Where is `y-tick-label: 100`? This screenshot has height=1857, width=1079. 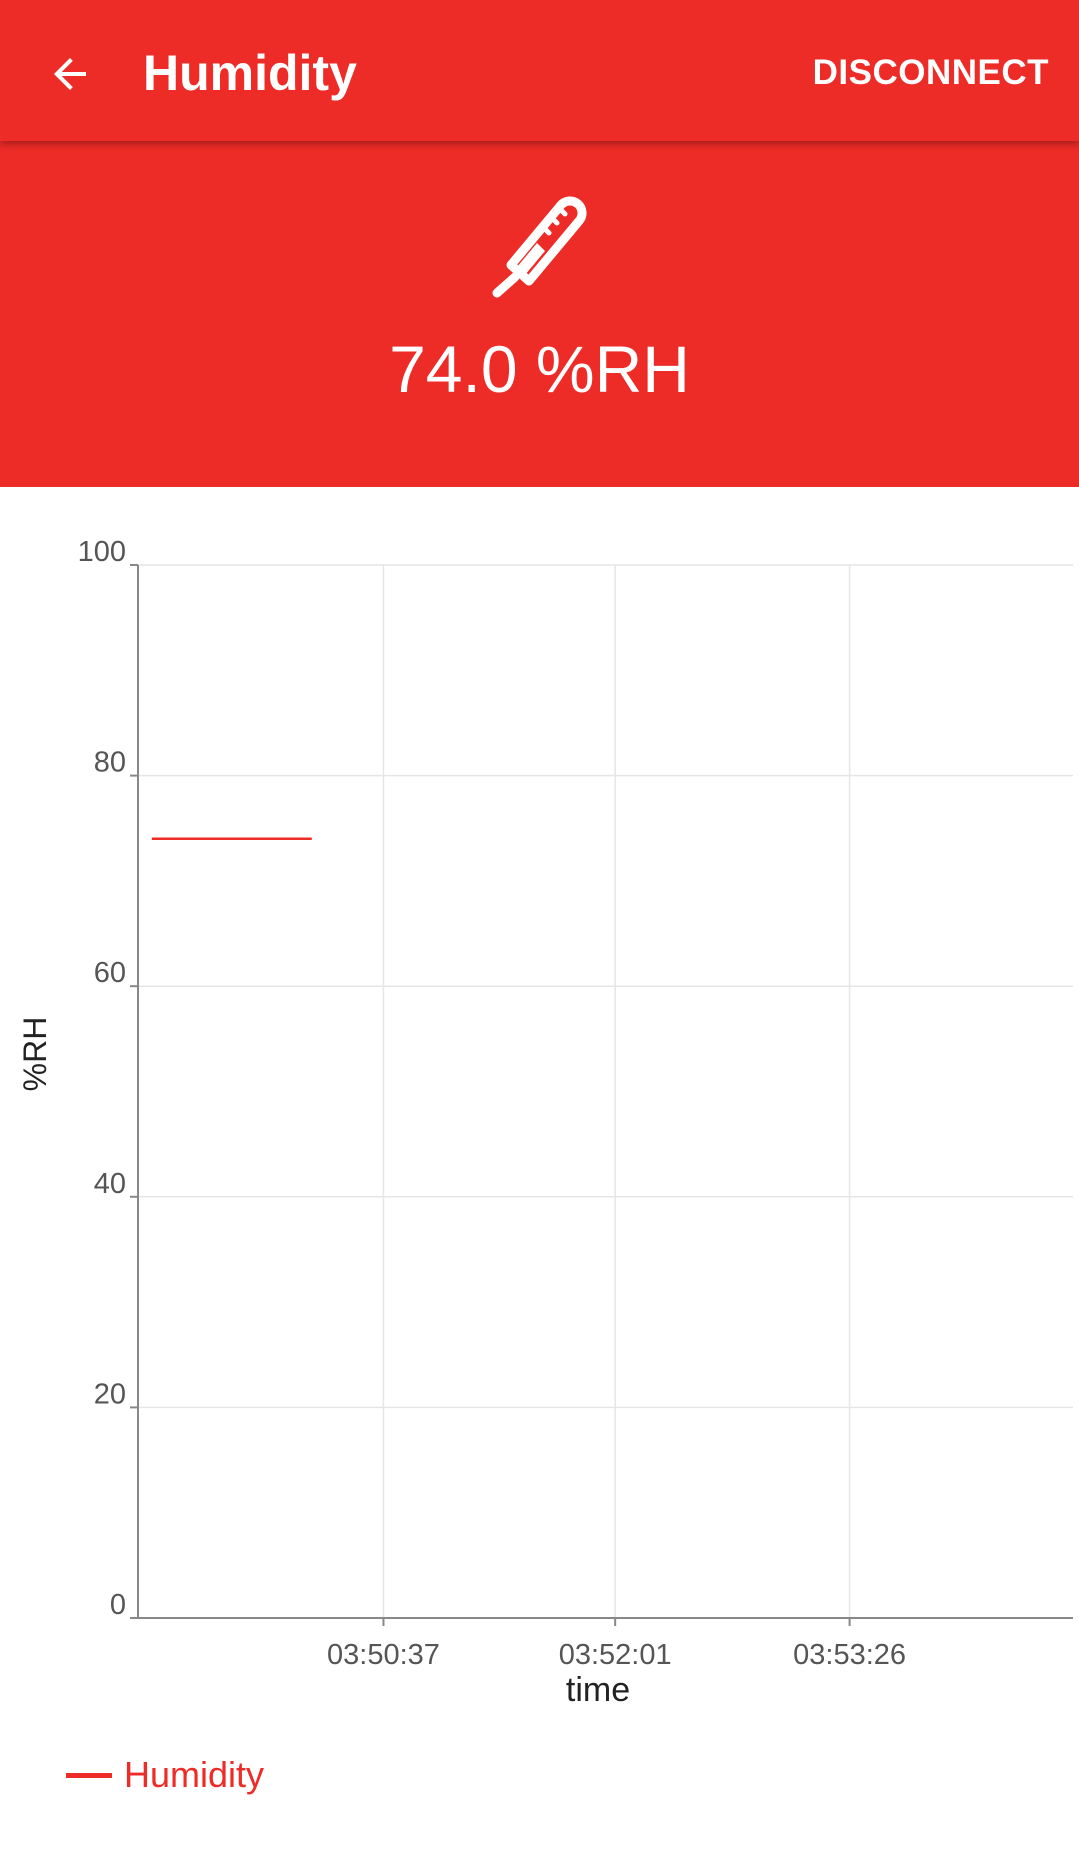
y-tick-label: 100 is located at coordinates (102, 552).